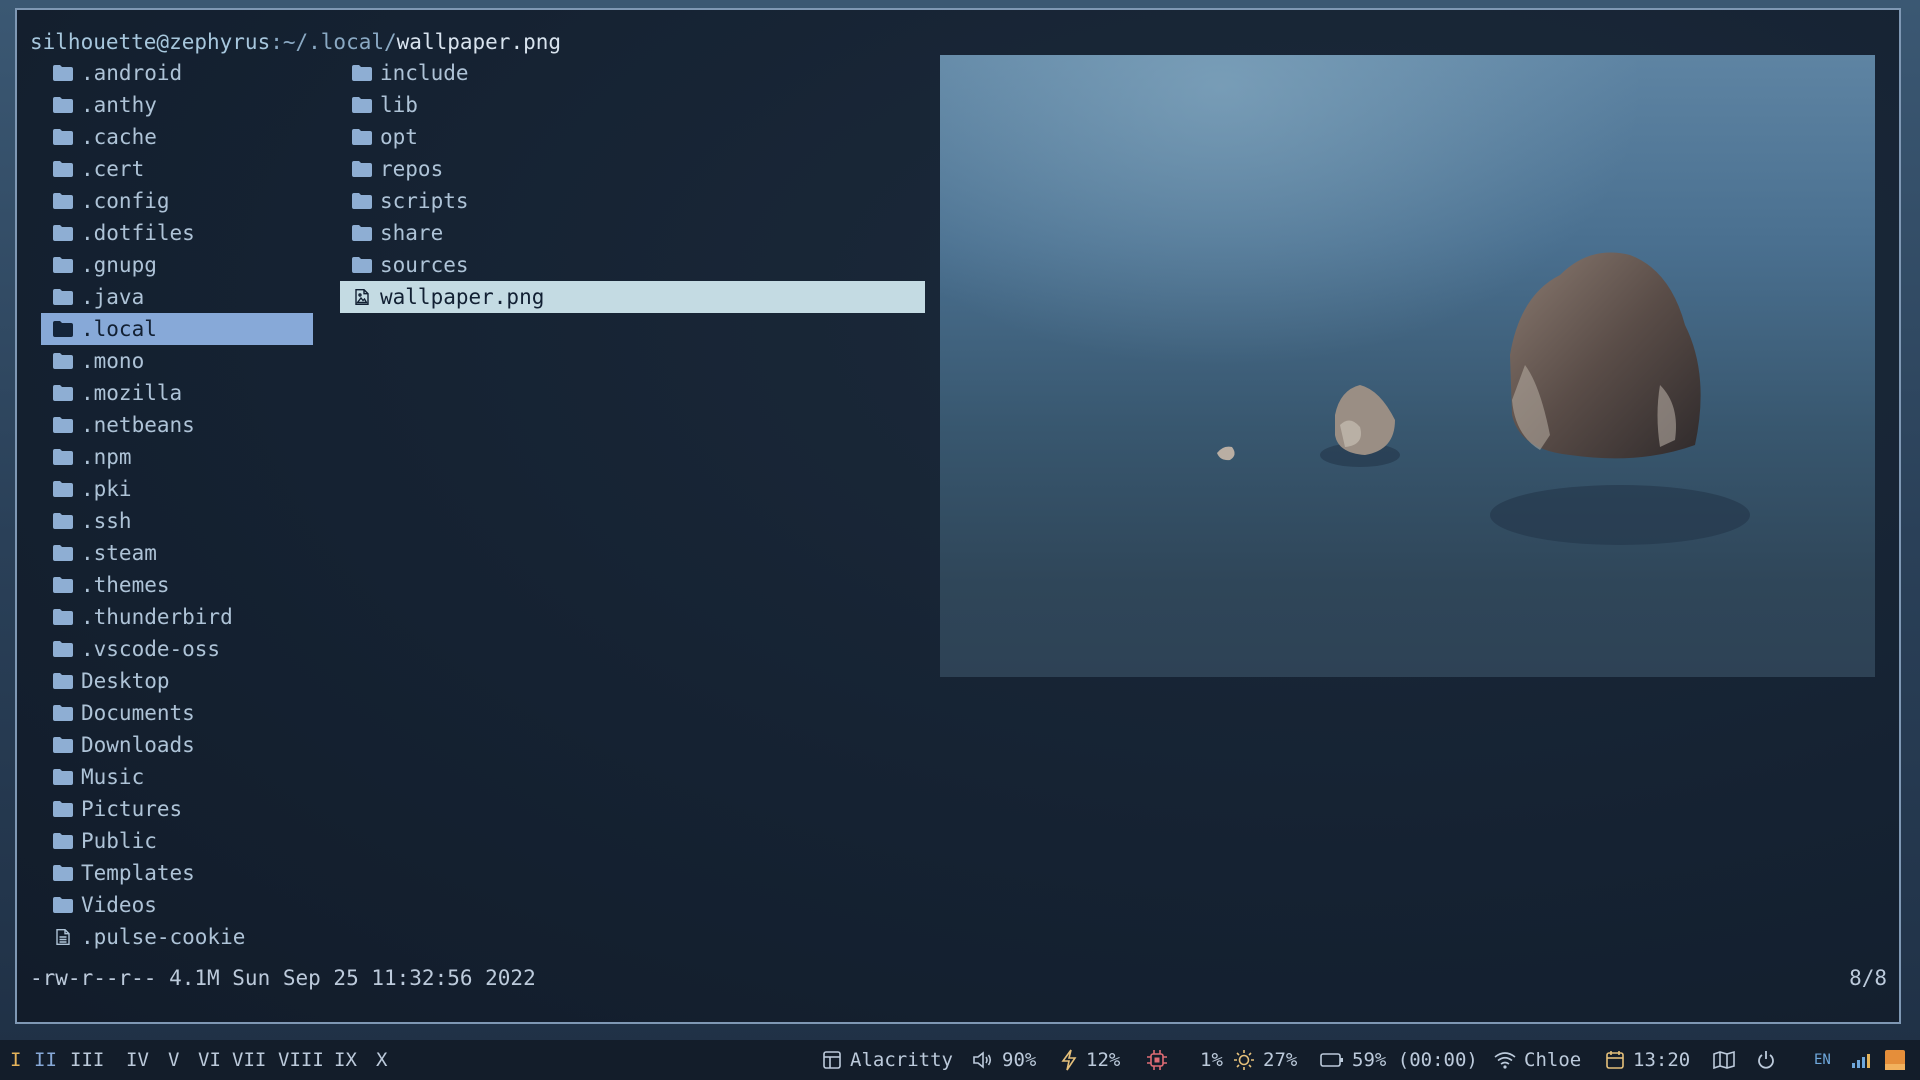 Image resolution: width=1920 pixels, height=1080 pixels. What do you see at coordinates (177, 777) in the screenshot?
I see `list-item: Music` at bounding box center [177, 777].